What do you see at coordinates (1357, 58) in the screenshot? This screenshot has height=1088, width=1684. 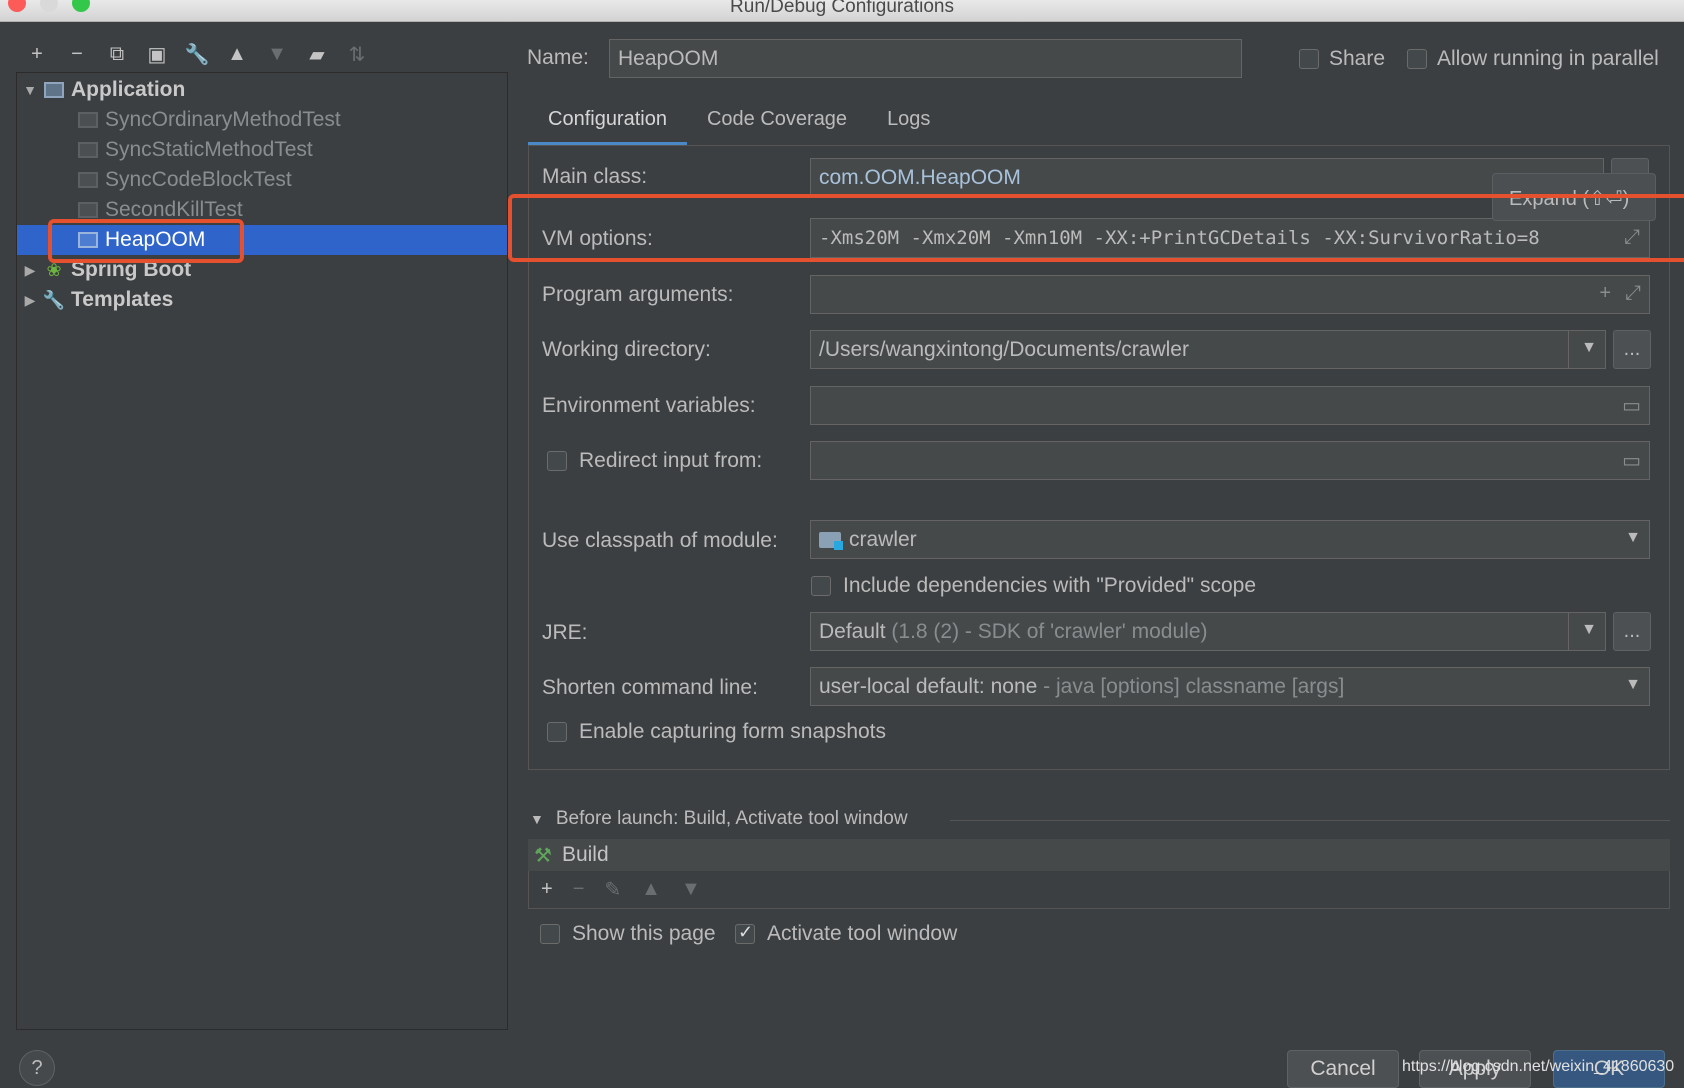 I see `share-label: Share` at bounding box center [1357, 58].